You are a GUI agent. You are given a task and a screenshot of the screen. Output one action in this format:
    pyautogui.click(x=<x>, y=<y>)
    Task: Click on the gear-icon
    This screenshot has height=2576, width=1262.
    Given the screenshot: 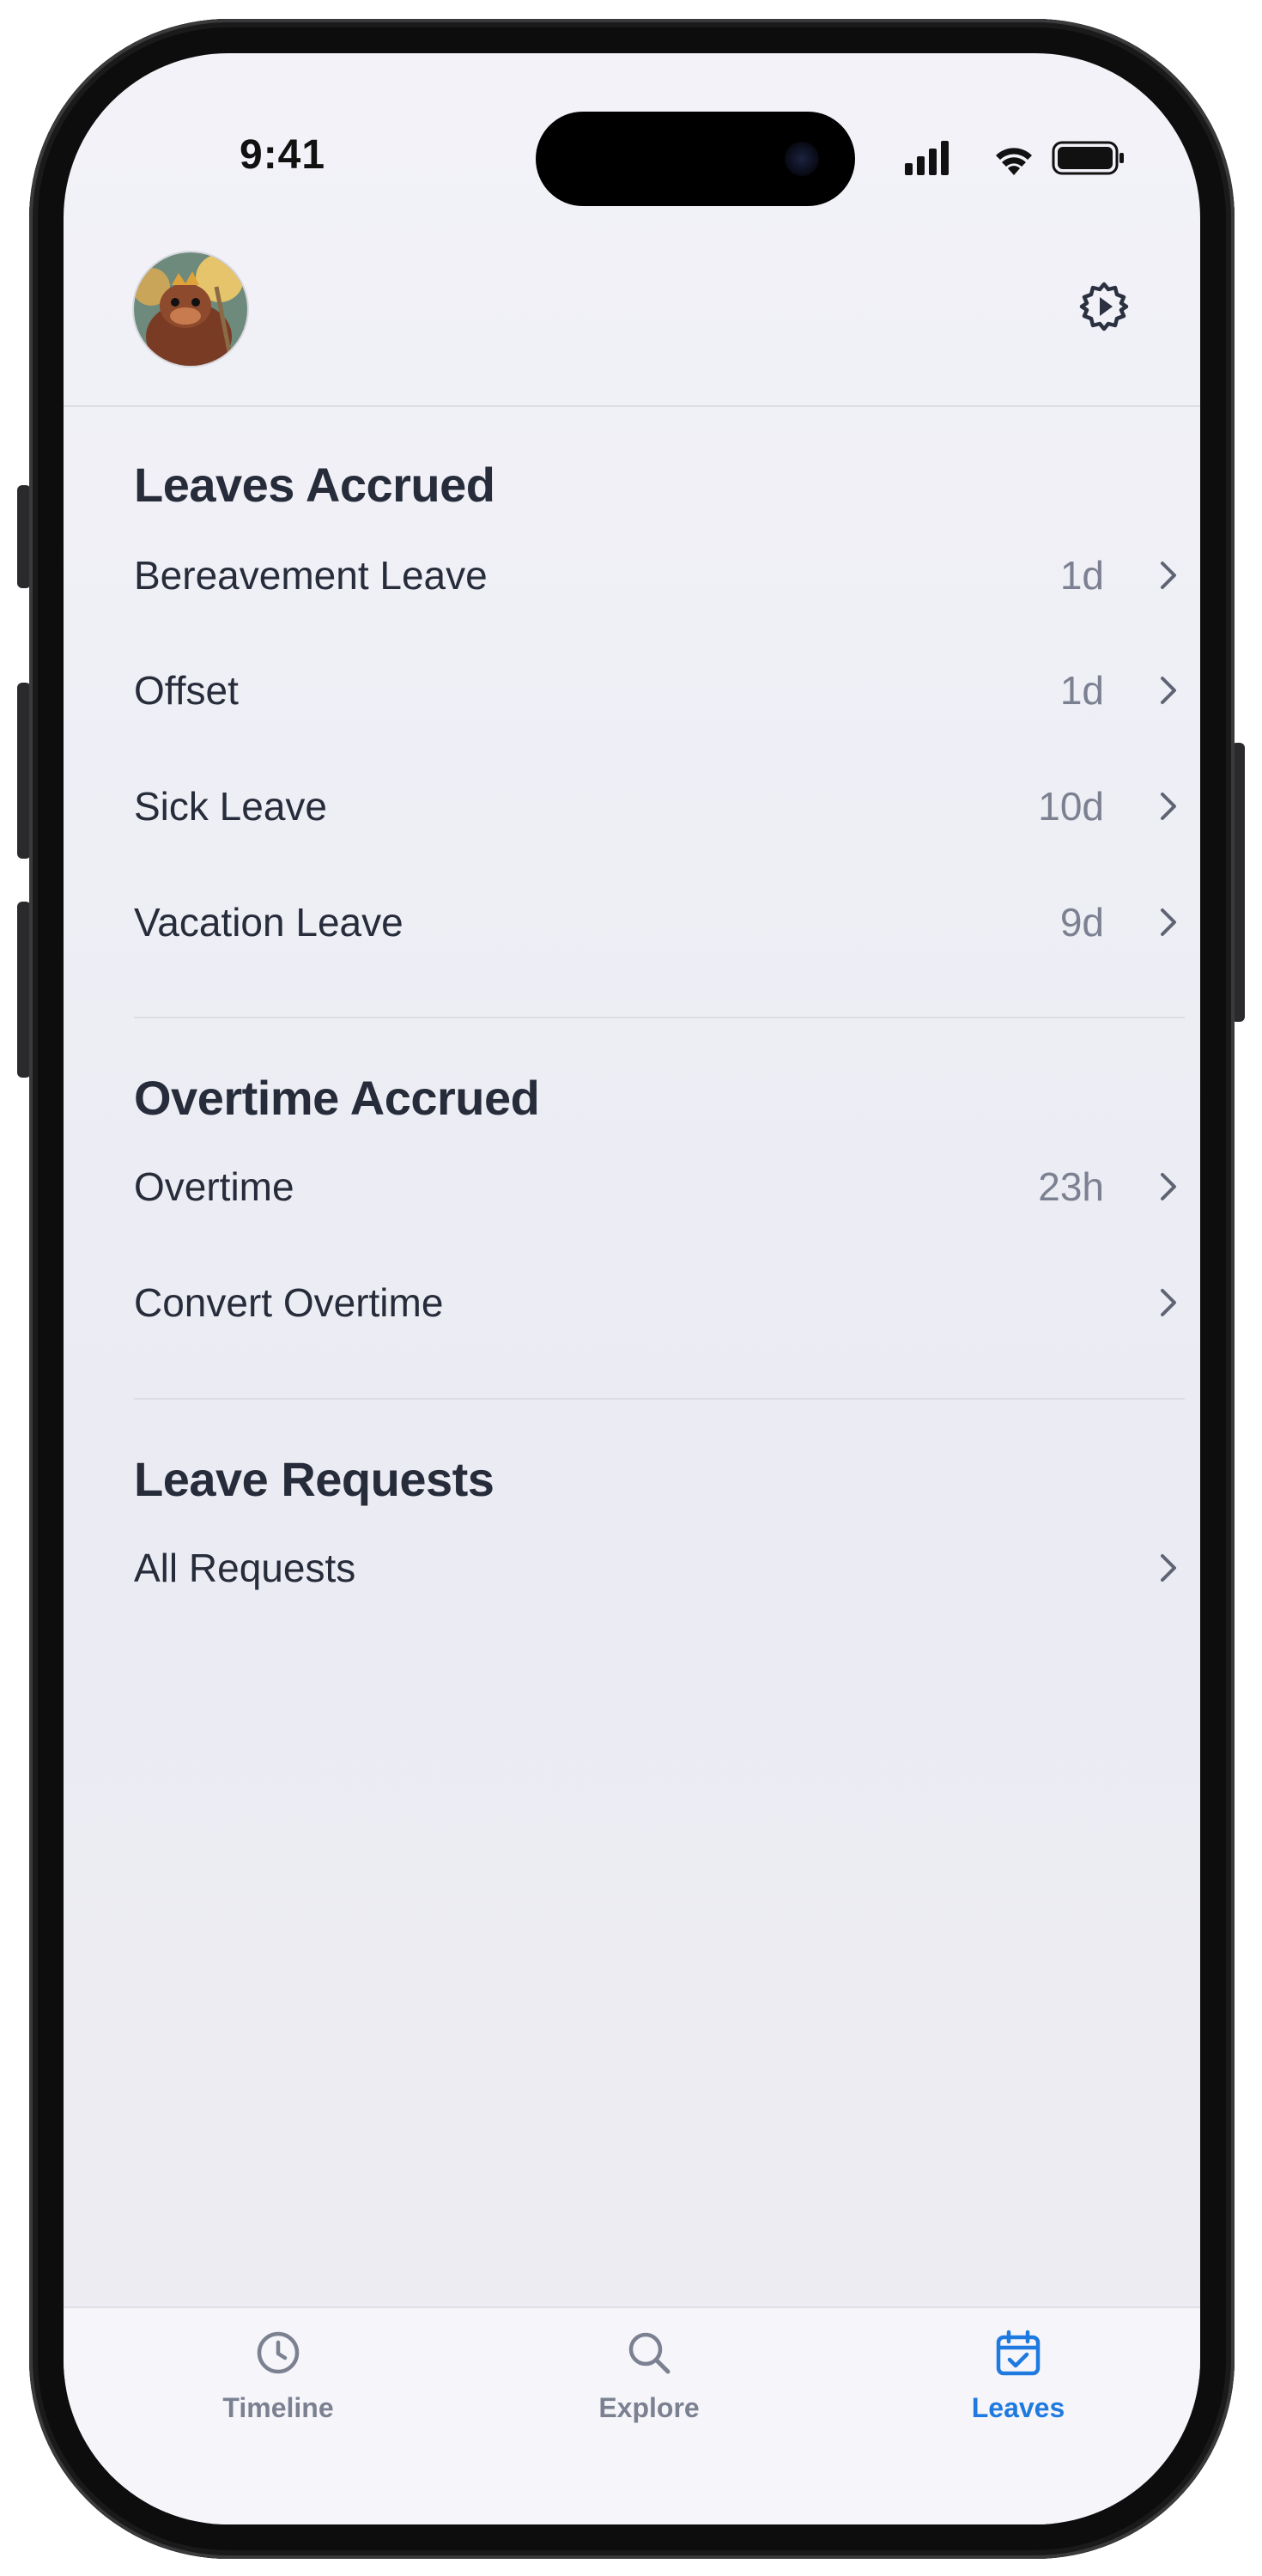 What is the action you would take?
    pyautogui.click(x=1104, y=306)
    